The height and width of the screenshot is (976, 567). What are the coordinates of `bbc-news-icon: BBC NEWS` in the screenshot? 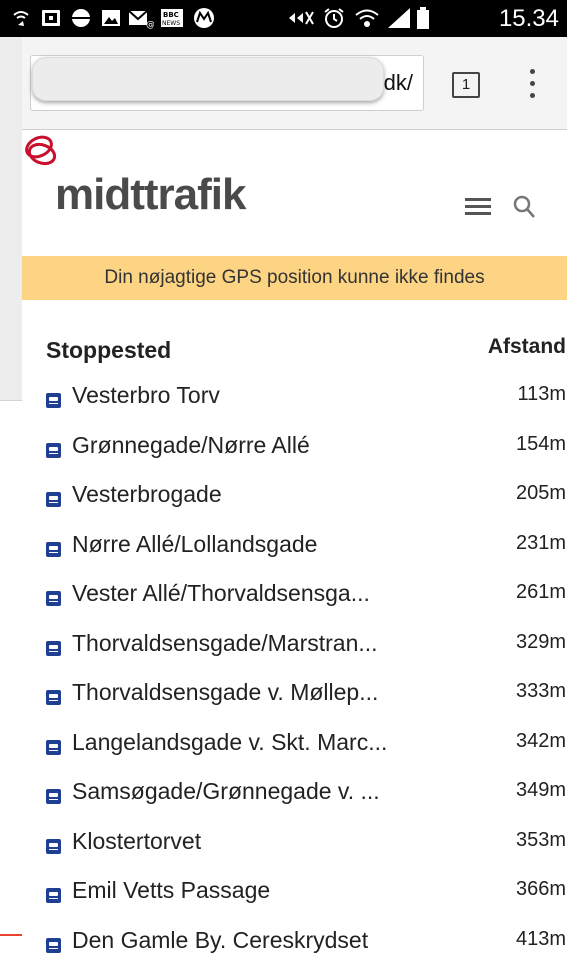 It's located at (172, 18).